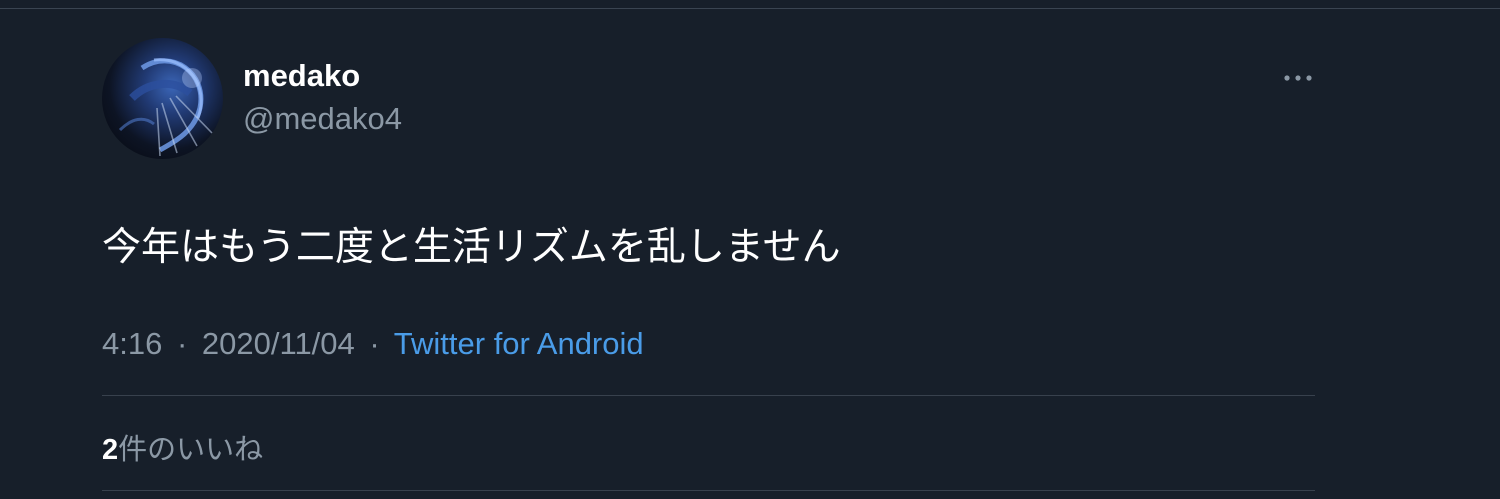 The width and height of the screenshot is (1500, 499). Describe the element at coordinates (191, 449) in the screenshot. I see `likes-label: 件のいいね` at that location.